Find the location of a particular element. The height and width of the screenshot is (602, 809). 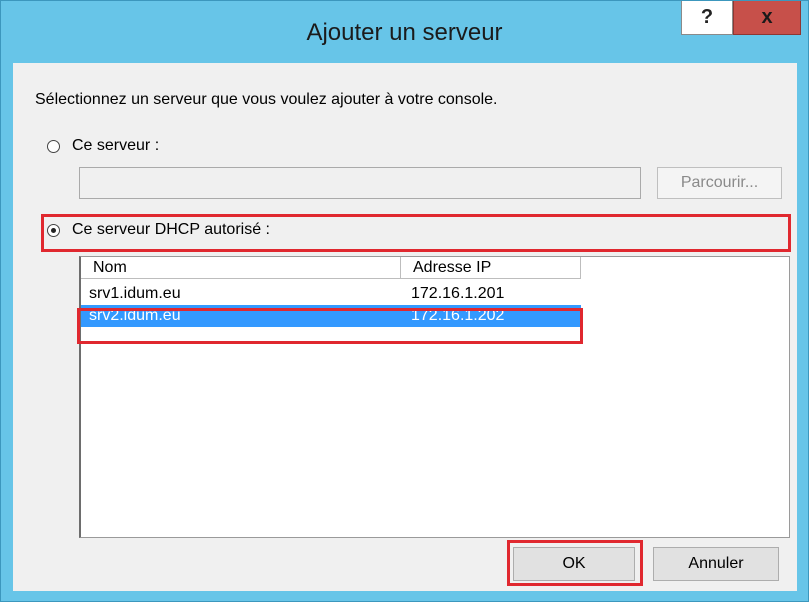

row-name: srv1.idum.eu is located at coordinates (135, 293).